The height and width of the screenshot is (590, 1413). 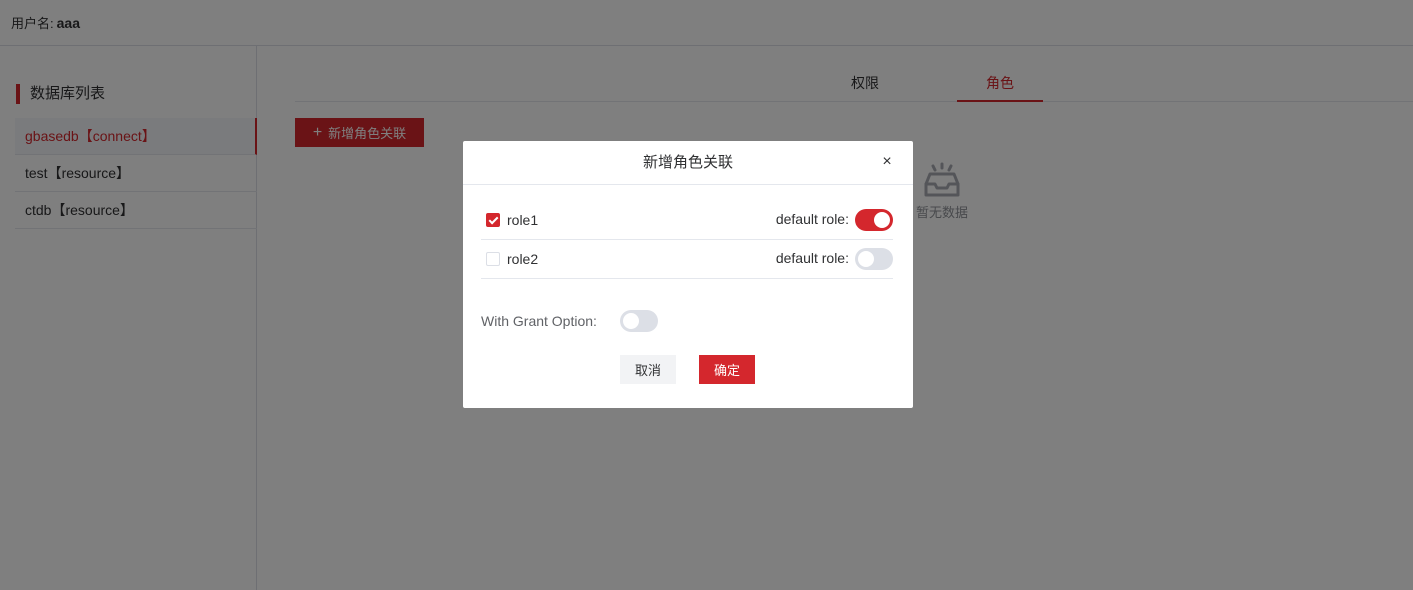 I want to click on dialog-title: 新增角色关联, so click(x=687, y=162).